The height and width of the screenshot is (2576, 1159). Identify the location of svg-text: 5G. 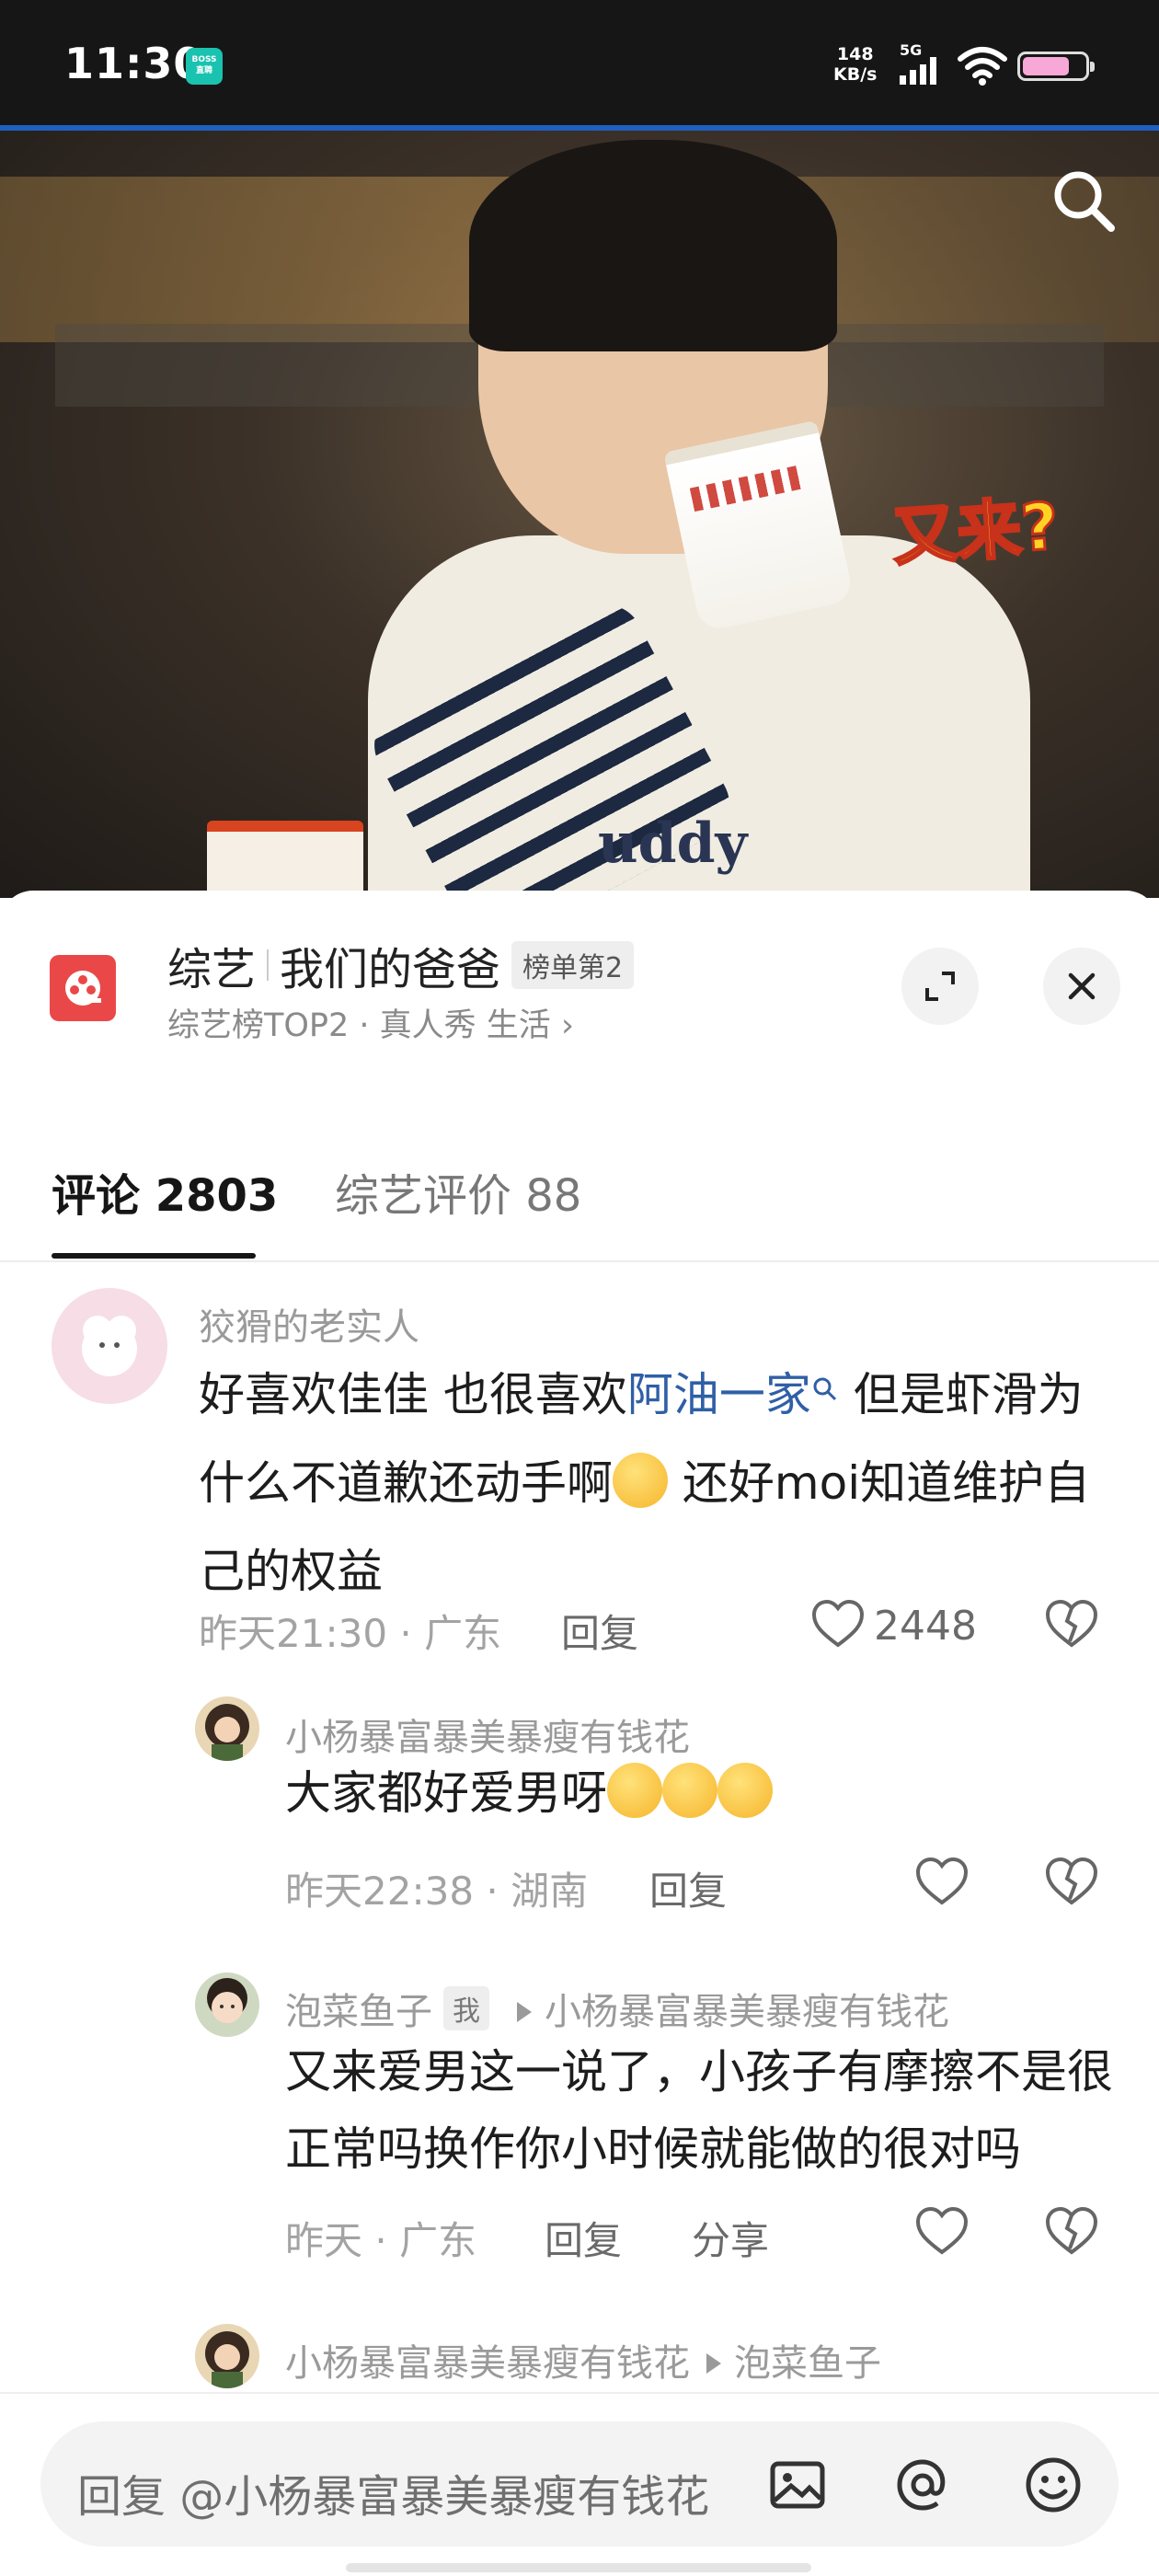
(911, 50).